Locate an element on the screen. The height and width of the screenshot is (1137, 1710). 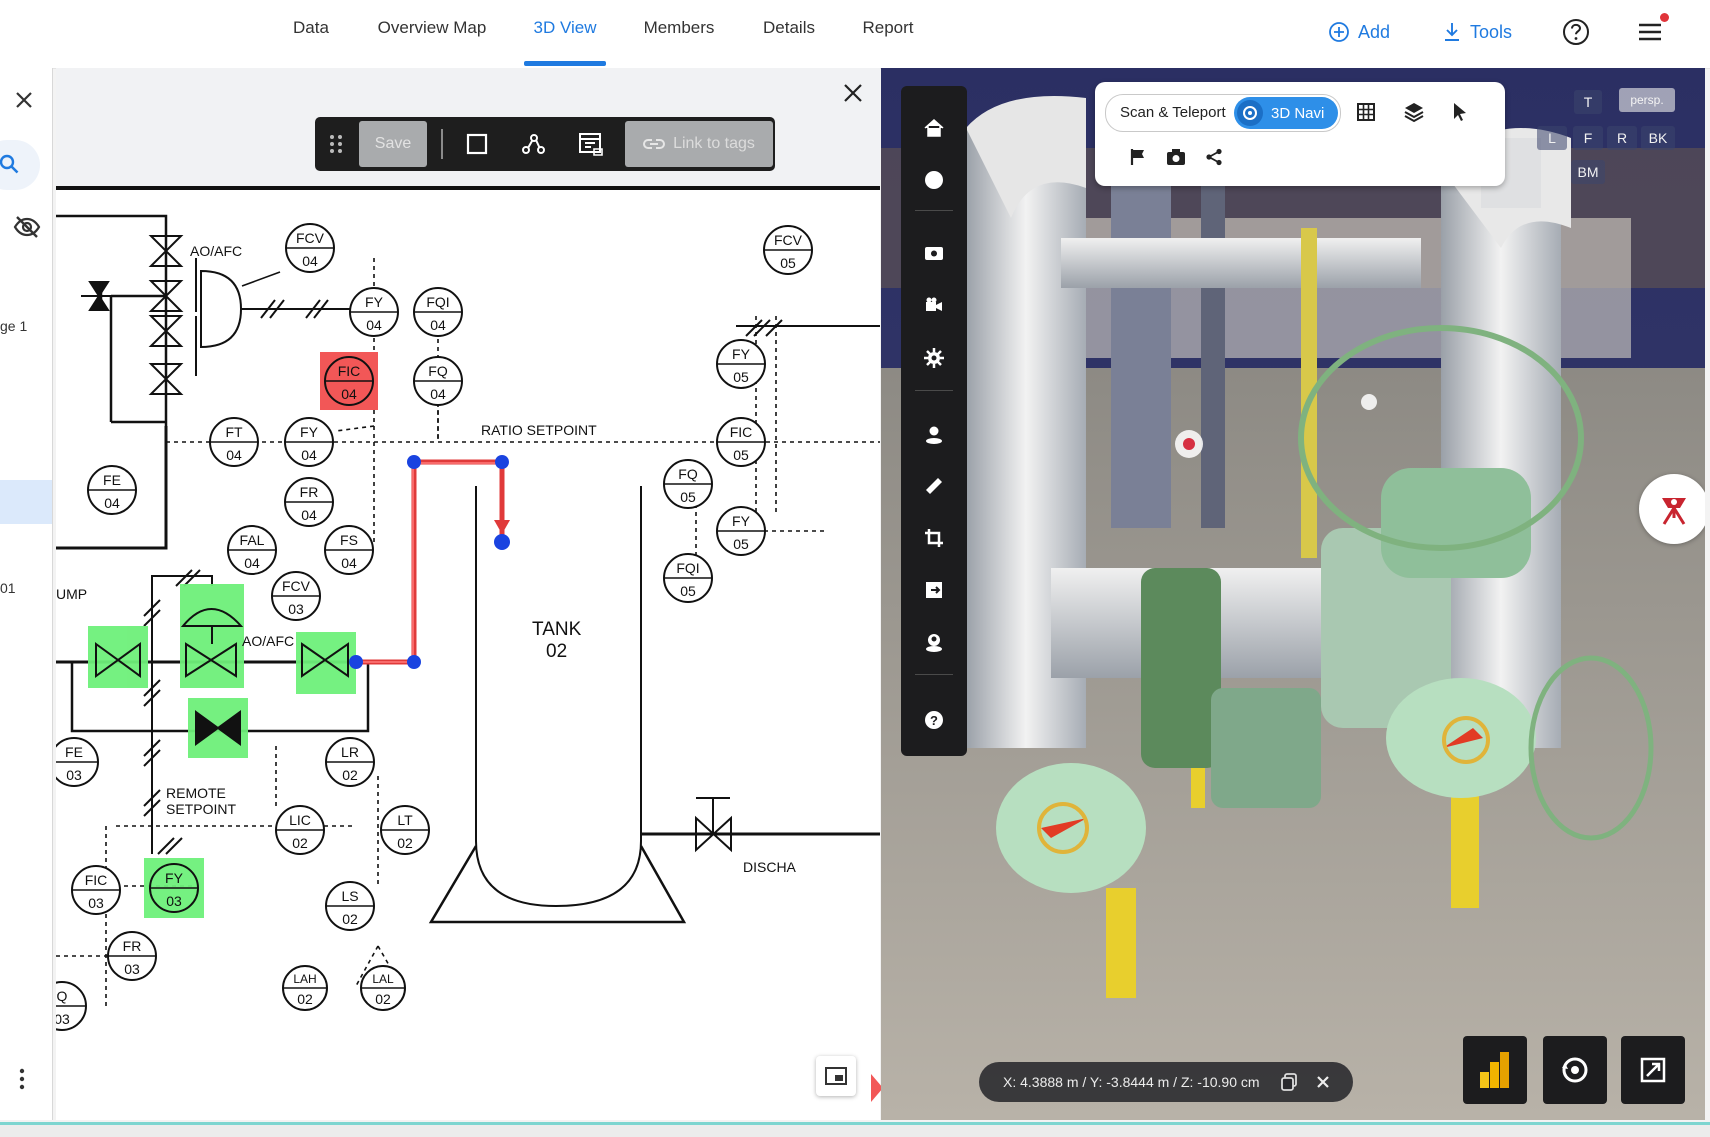
viewport-toolbar: ? is located at coordinates (934, 421).